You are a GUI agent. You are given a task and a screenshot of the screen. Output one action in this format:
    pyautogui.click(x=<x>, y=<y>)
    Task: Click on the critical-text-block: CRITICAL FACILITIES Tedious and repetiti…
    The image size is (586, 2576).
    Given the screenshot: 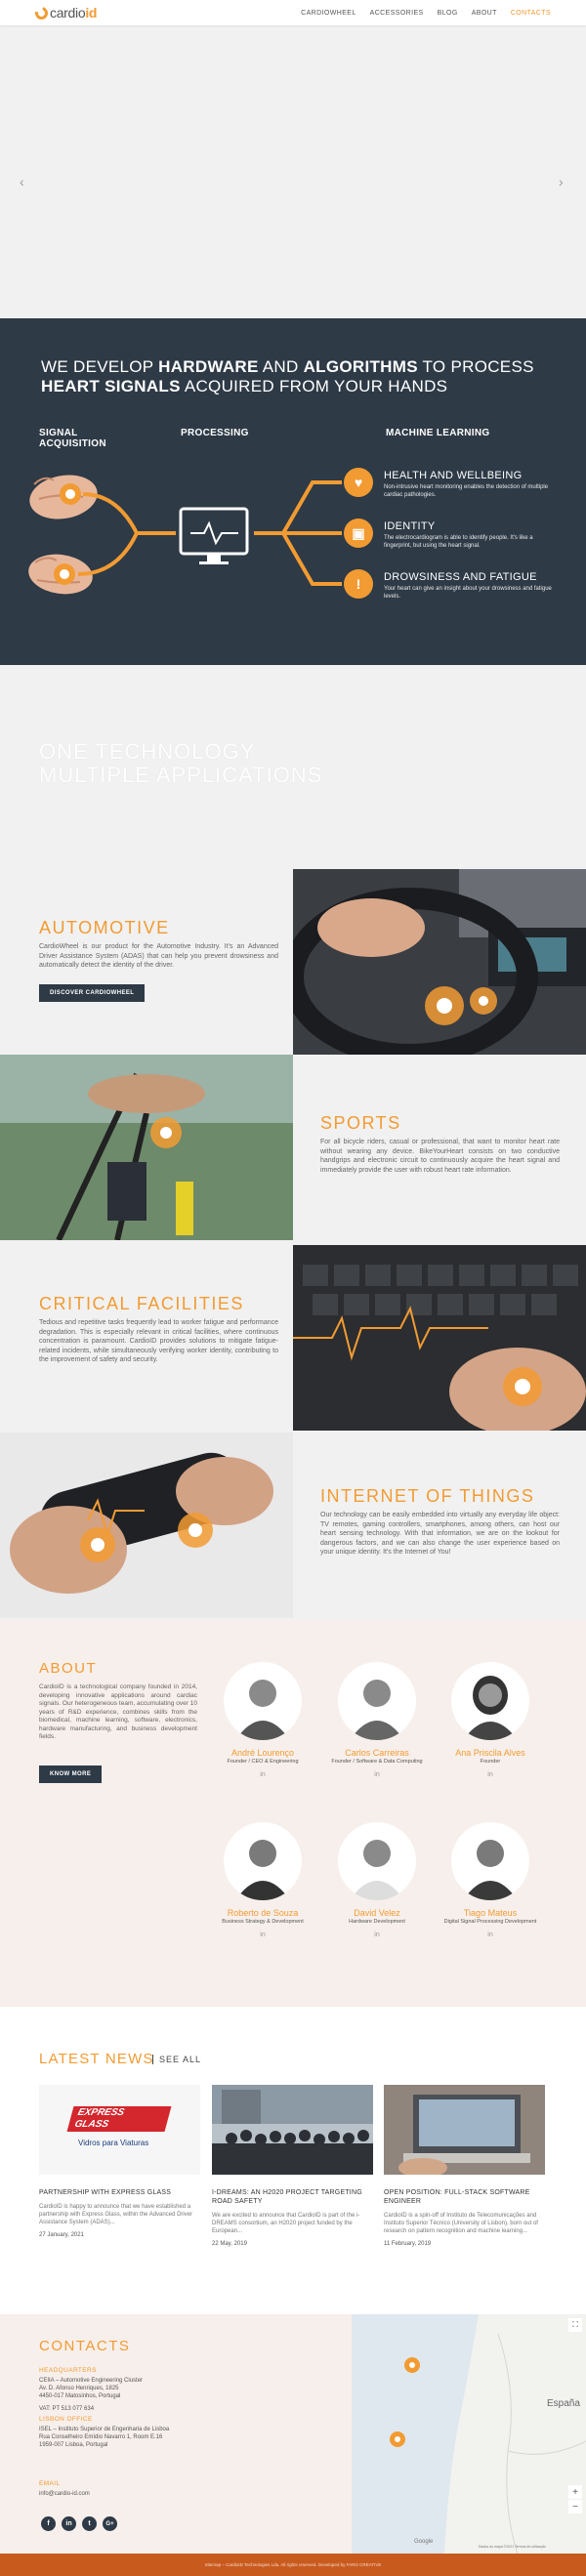 What is the action you would take?
    pyautogui.click(x=158, y=1329)
    